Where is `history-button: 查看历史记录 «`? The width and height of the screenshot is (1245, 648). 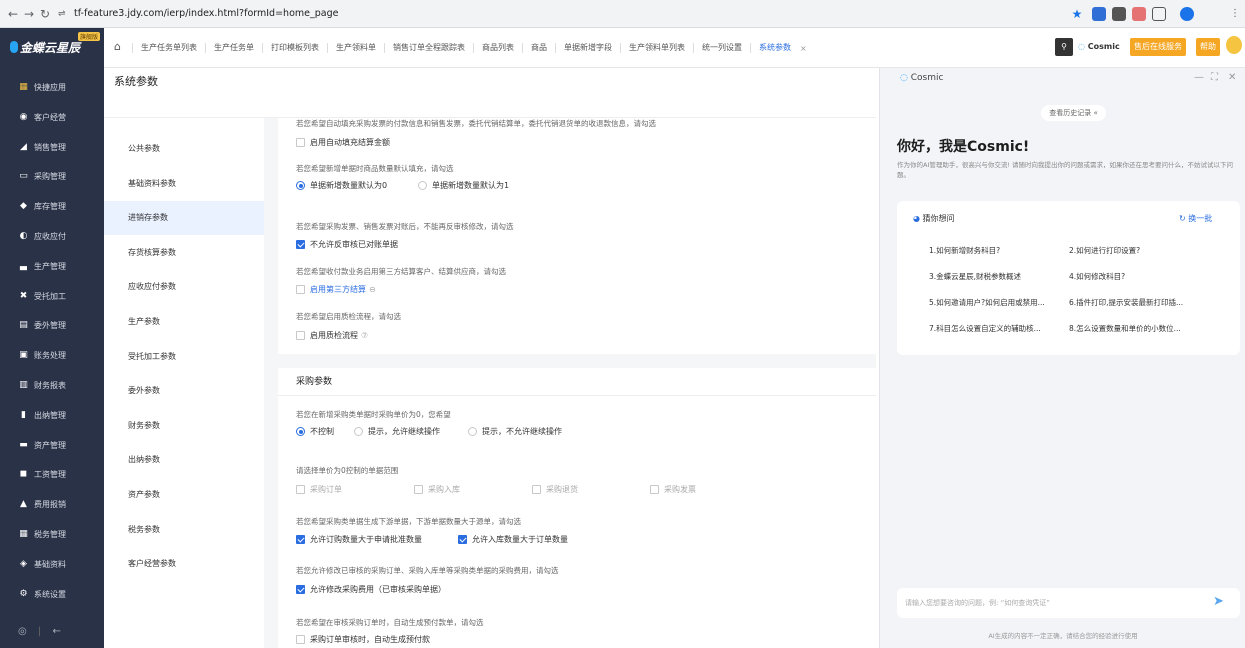
history-button: 查看历史记录 « is located at coordinates (1073, 113).